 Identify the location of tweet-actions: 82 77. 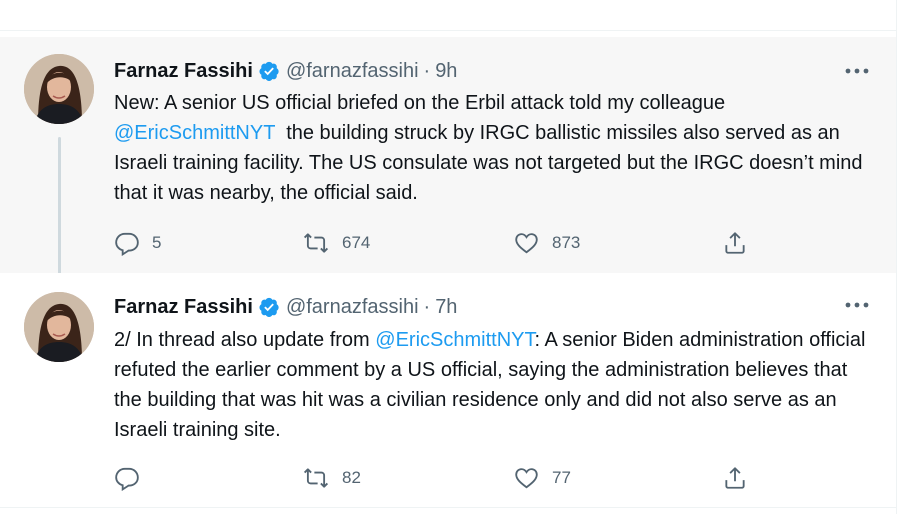
(448, 478).